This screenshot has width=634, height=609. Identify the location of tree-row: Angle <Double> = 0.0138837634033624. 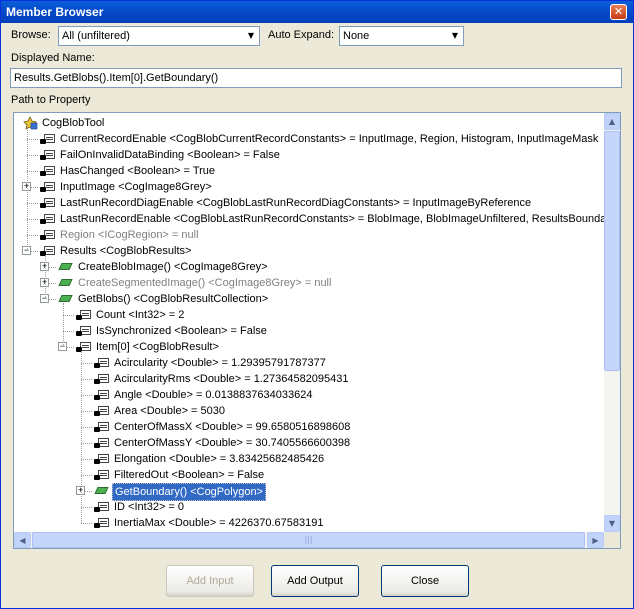
(309, 395).